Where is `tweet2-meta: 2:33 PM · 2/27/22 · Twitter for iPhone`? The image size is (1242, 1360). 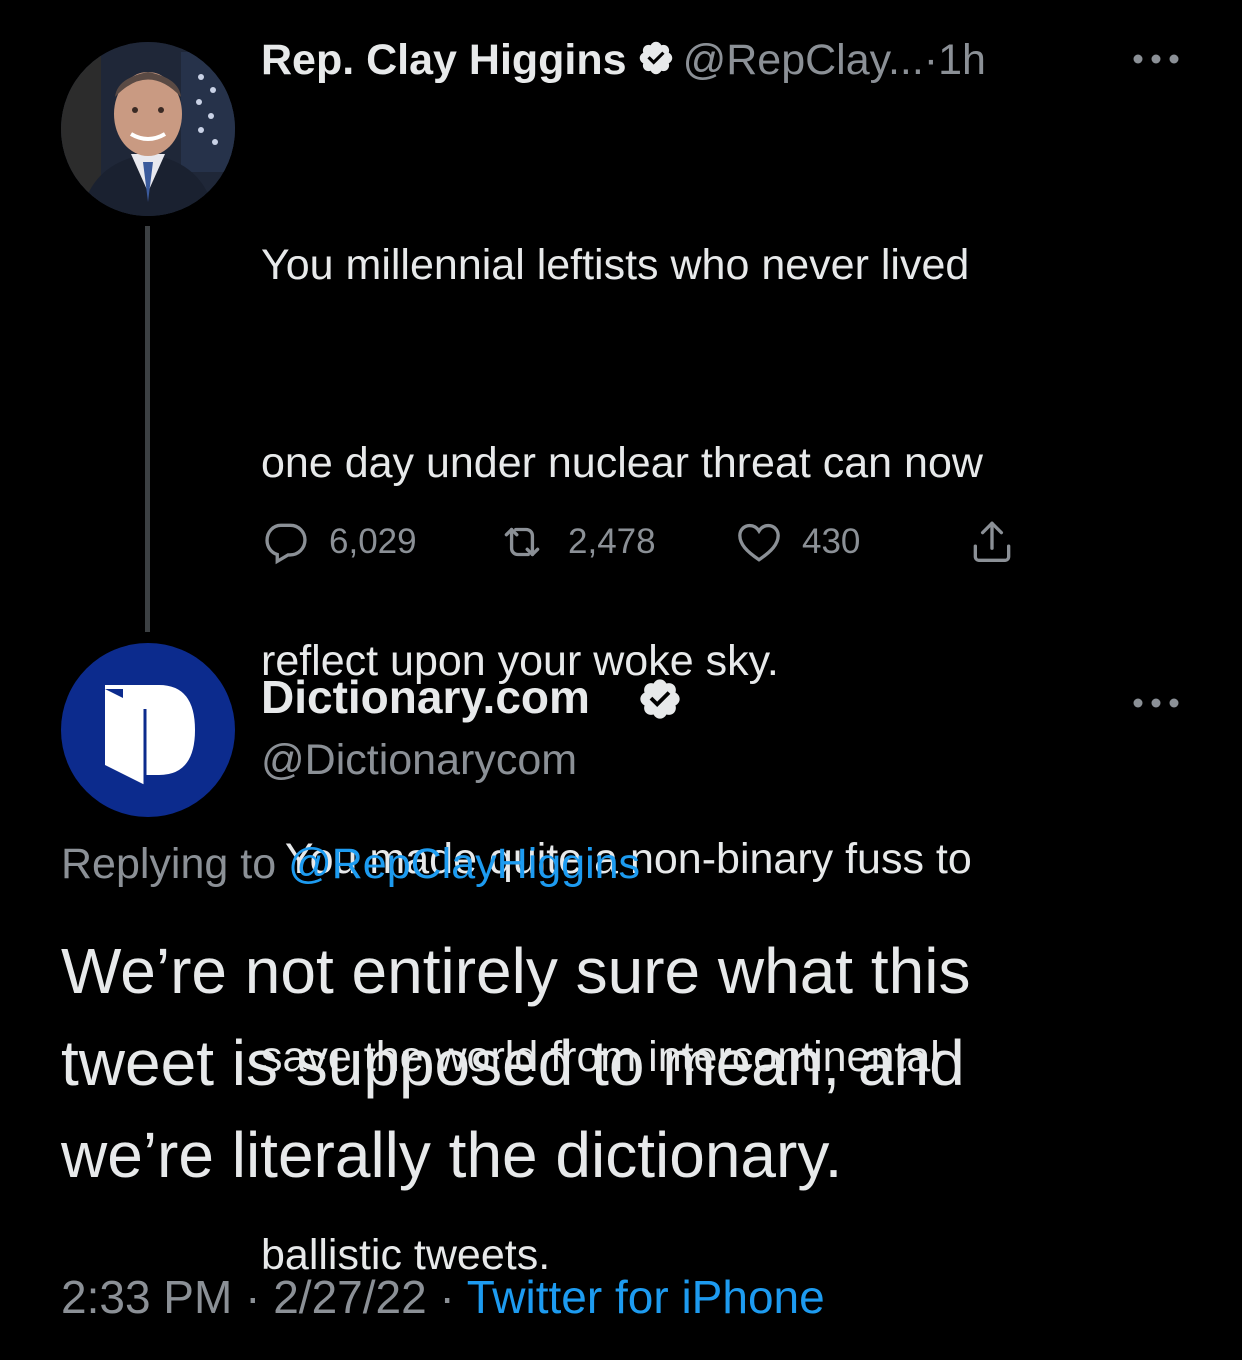
tweet2-meta: 2:33 PM · 2/27/22 · Twitter for iPhone is located at coordinates (443, 1297).